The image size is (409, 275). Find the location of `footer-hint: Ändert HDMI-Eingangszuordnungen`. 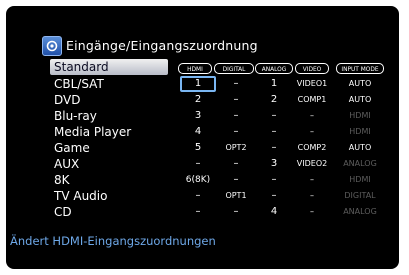

footer-hint: Ändert HDMI-Eingangszuordnungen is located at coordinates (113, 241).